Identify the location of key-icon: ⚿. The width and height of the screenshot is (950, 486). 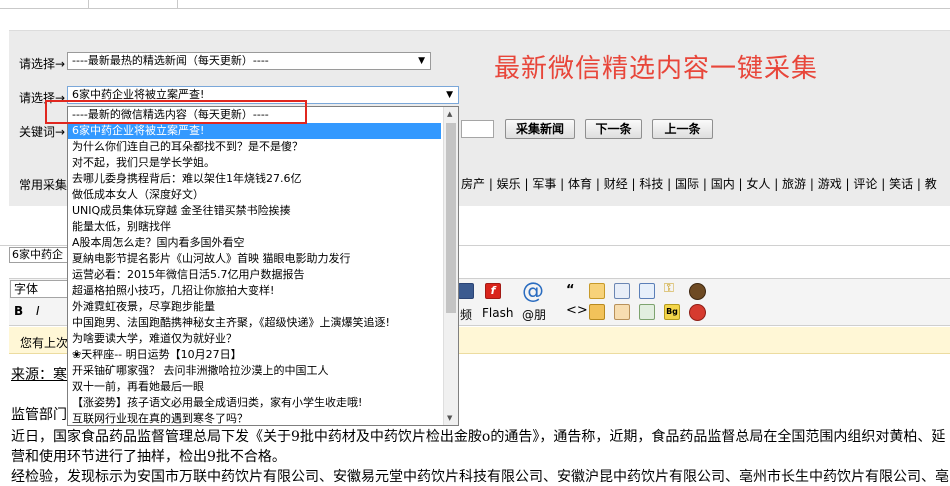
(669, 288).